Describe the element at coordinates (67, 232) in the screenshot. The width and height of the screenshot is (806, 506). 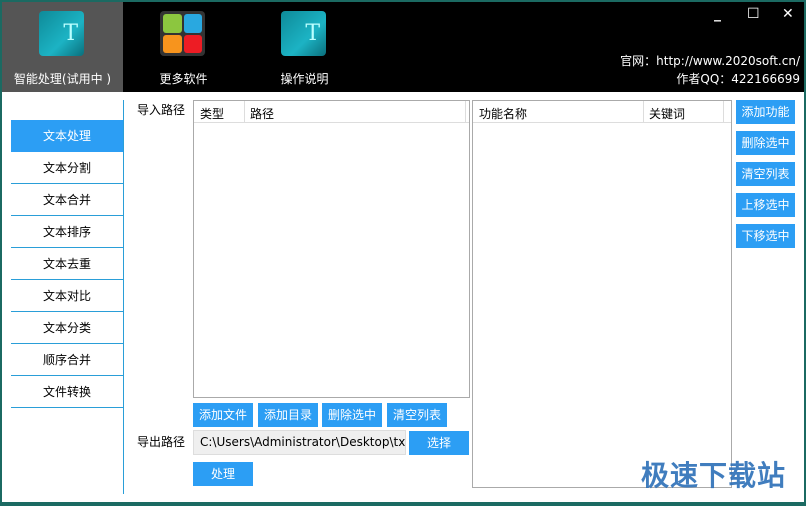
I see `sidebar-item-text-sort: 文本排序` at that location.